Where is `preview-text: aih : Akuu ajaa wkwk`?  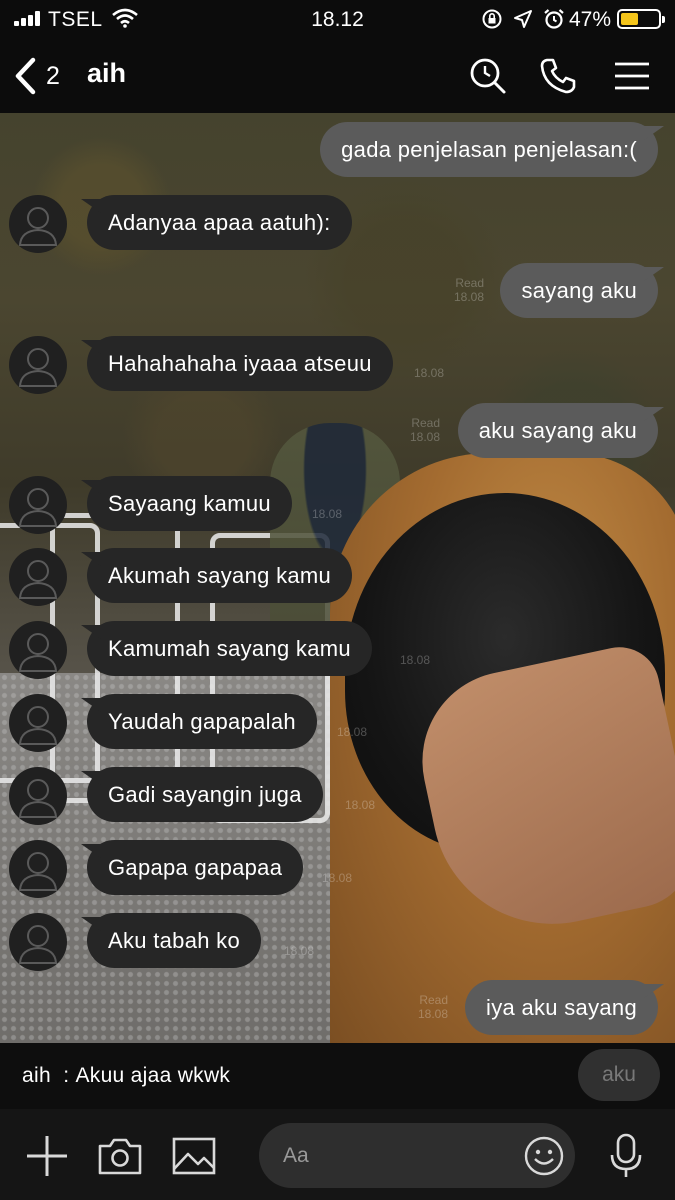 preview-text: aih : Akuu ajaa wkwk is located at coordinates (126, 1075).